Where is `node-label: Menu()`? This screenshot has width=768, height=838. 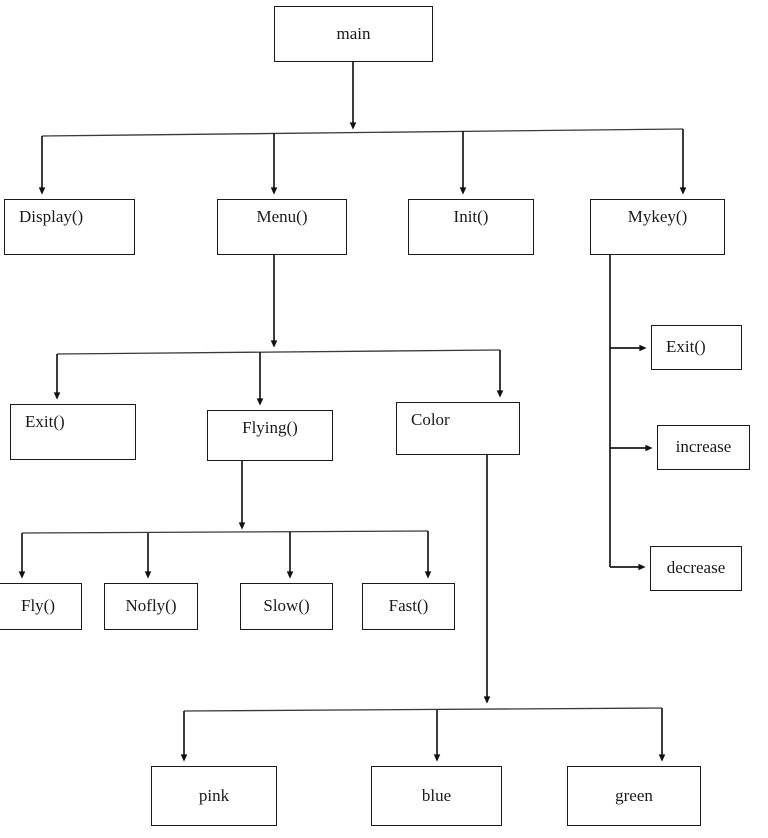 node-label: Menu() is located at coordinates (282, 216).